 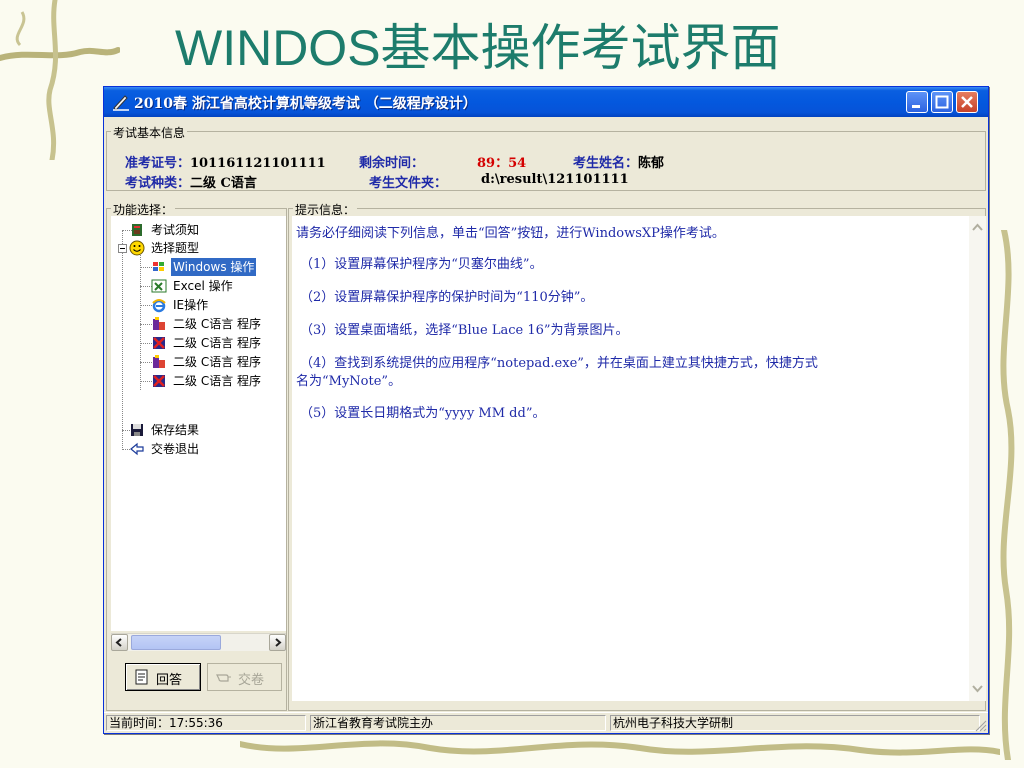 What do you see at coordinates (458, 723) in the screenshot?
I see `status-organizer: 浙江省教育考试院主办` at bounding box center [458, 723].